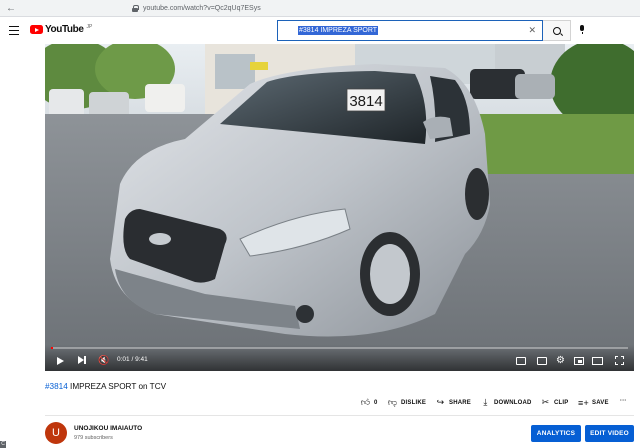  What do you see at coordinates (60, 361) in the screenshot?
I see `play-icon` at bounding box center [60, 361].